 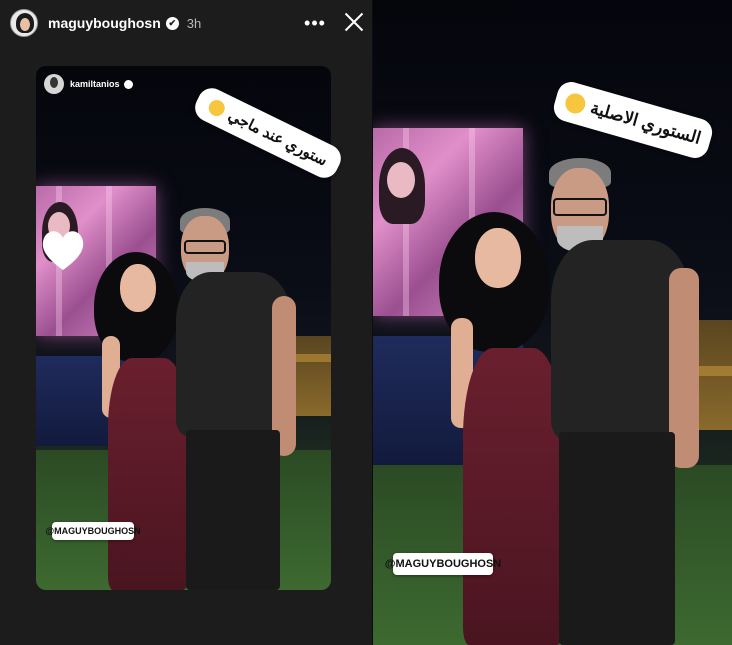 I want to click on story-timestamp: 3h, so click(x=194, y=23).